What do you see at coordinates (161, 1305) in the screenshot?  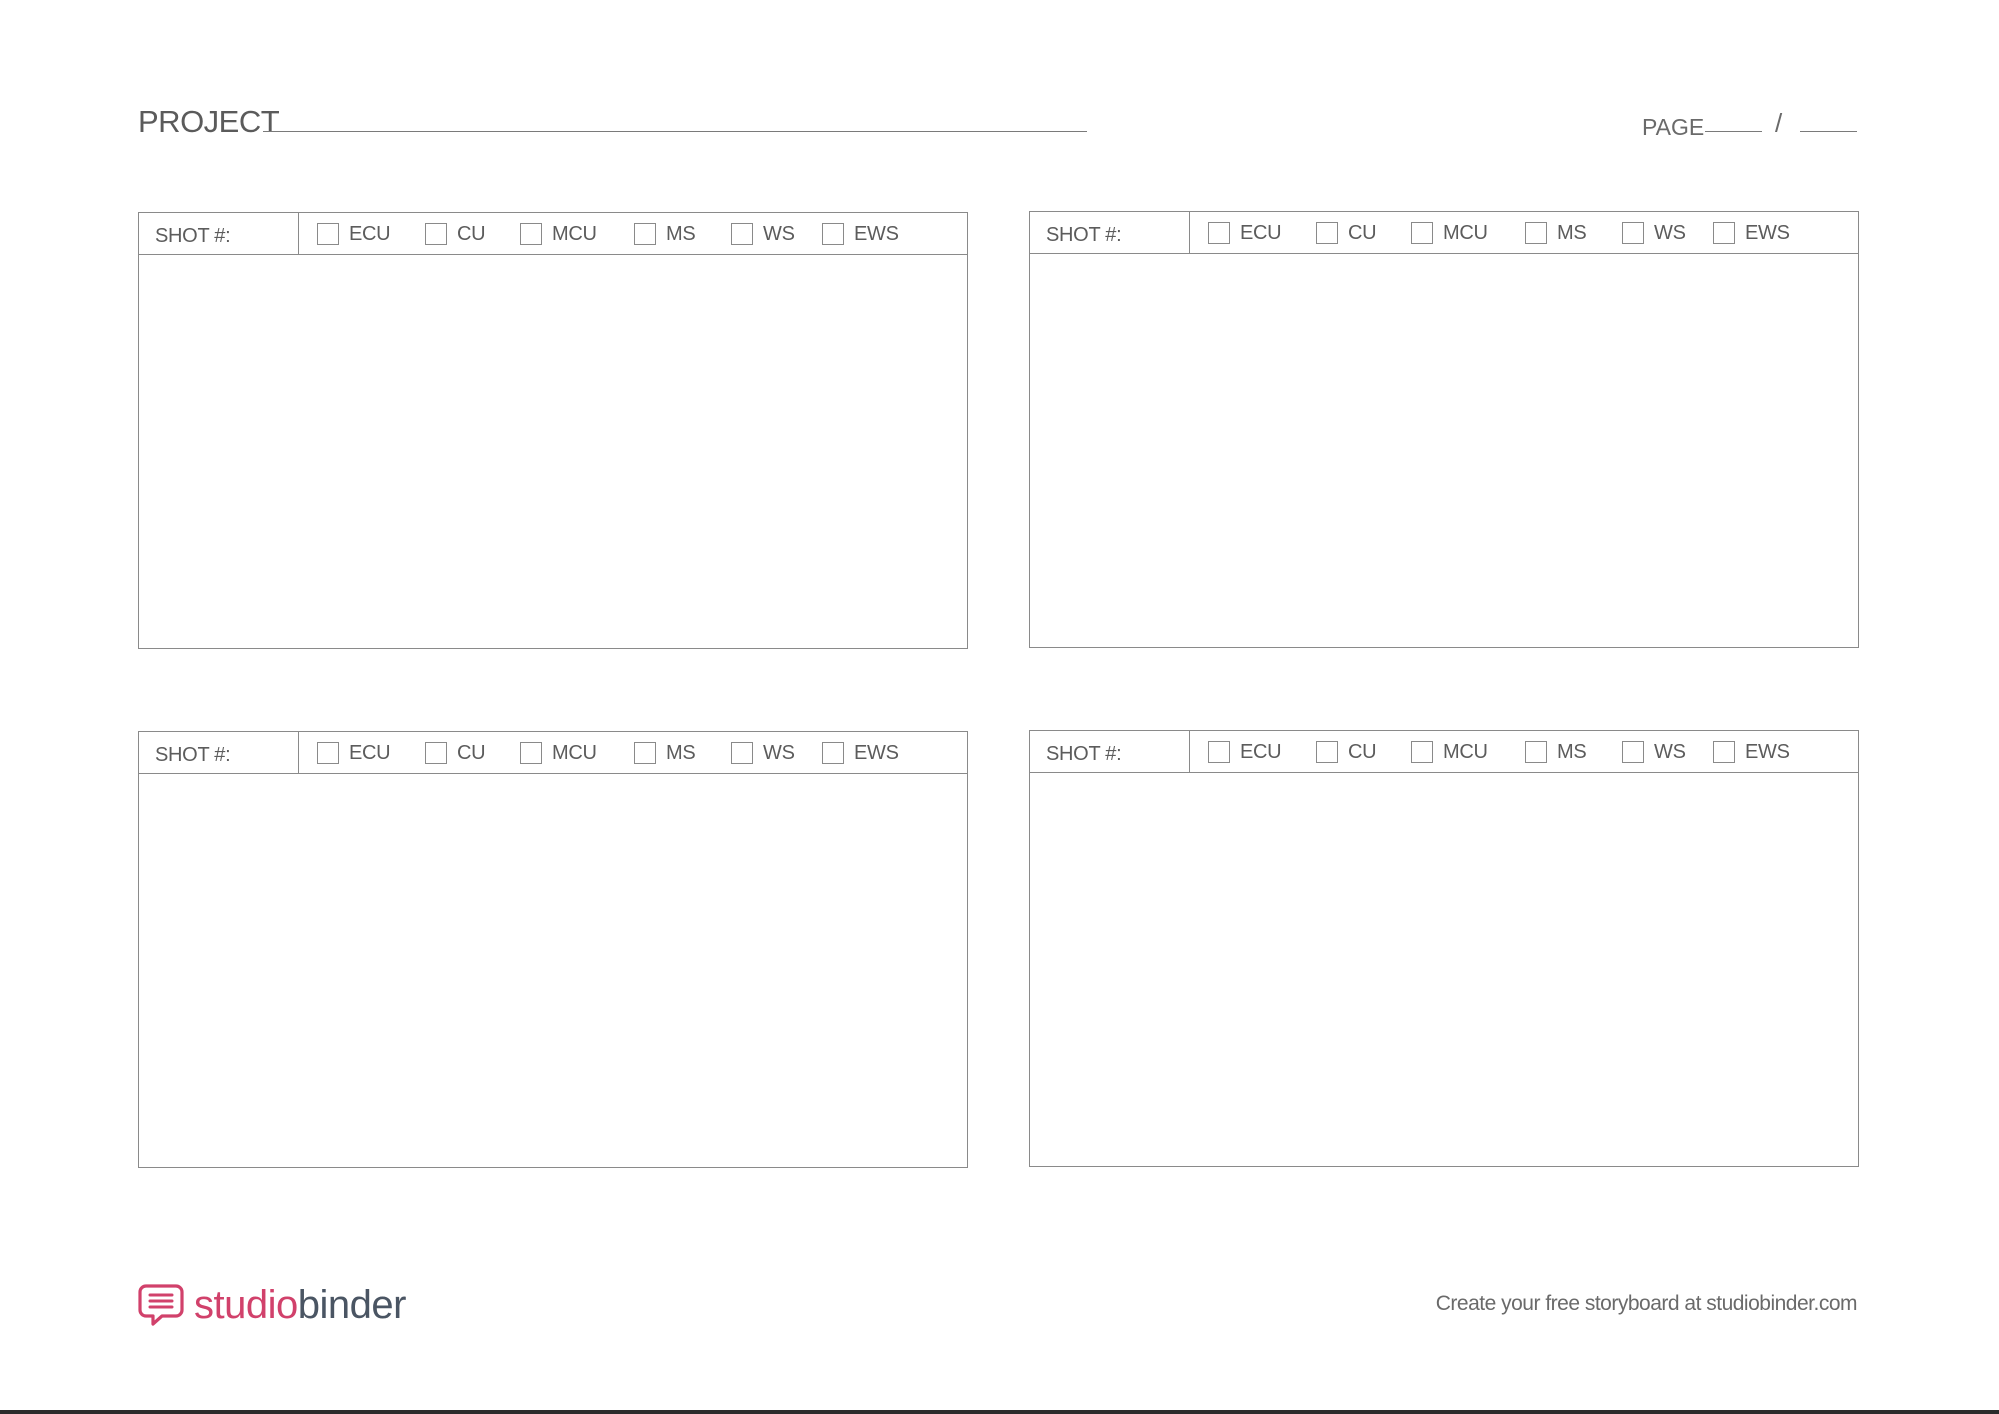 I see `speech-bubble-icon` at bounding box center [161, 1305].